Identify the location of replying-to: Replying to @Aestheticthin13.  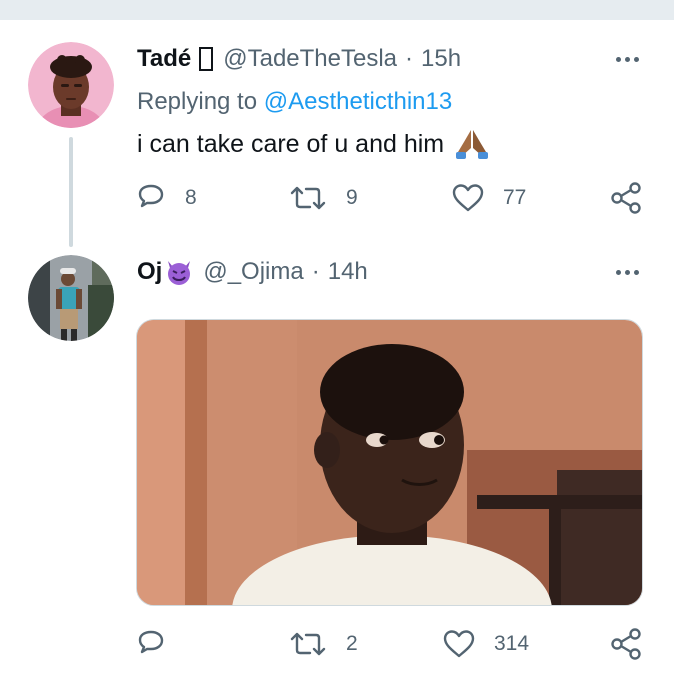
(294, 102).